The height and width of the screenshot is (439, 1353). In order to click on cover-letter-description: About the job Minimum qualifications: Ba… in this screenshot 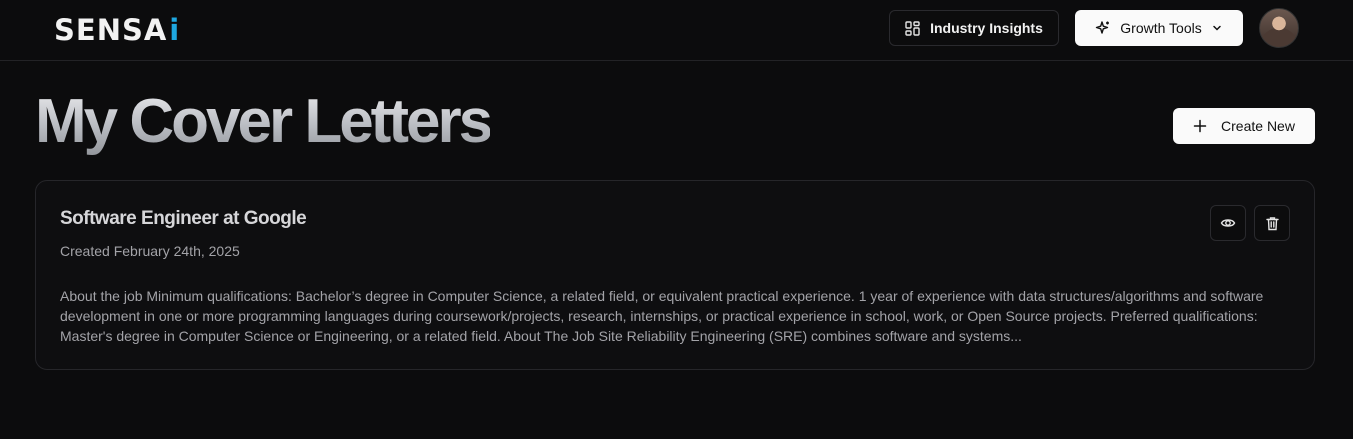, I will do `click(662, 316)`.